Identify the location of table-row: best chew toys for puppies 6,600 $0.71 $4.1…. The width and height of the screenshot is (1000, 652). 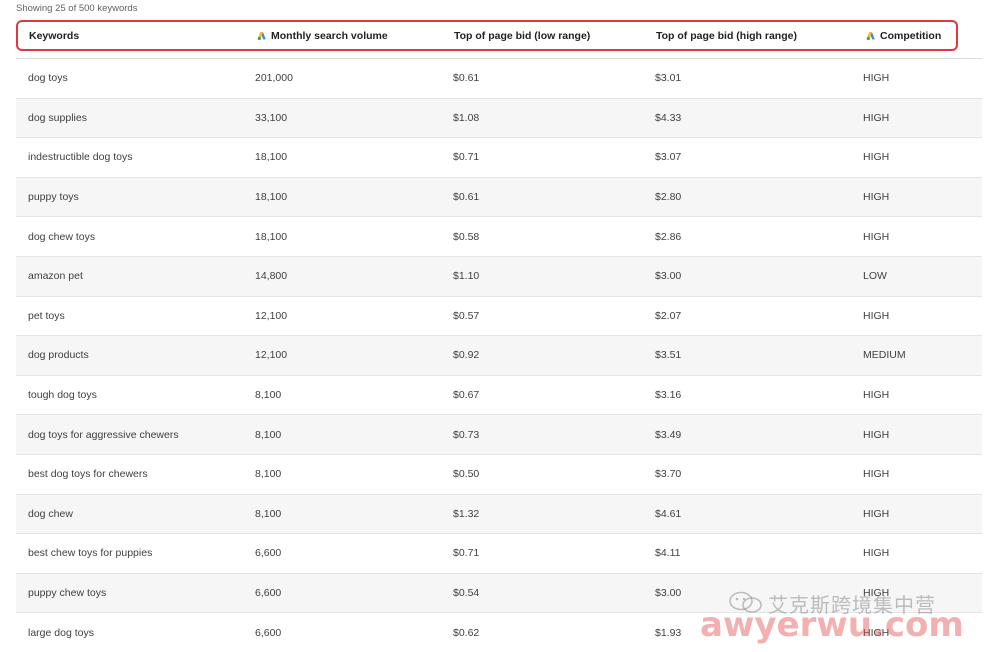
(499, 554).